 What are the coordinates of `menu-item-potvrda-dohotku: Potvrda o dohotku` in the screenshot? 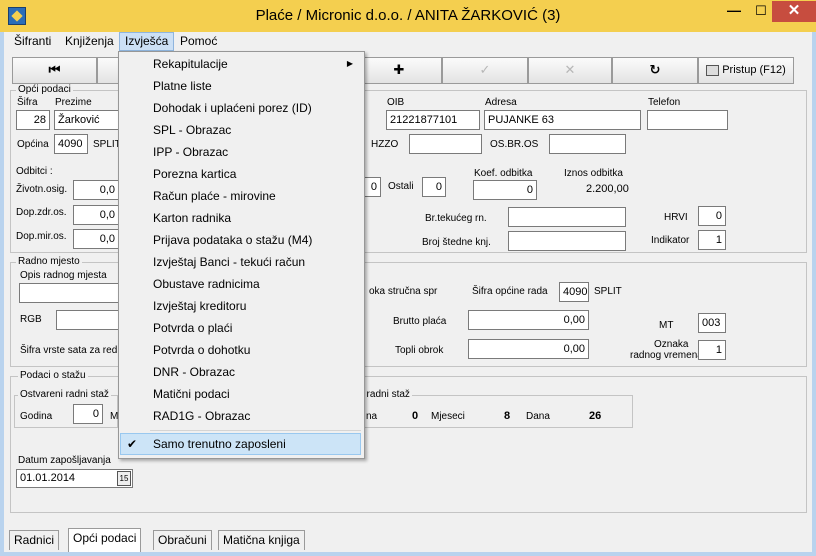 It's located at (240, 350).